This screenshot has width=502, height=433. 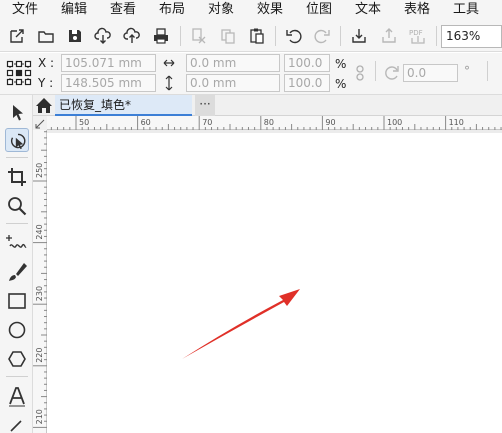 What do you see at coordinates (44, 105) in the screenshot?
I see `home-icon` at bounding box center [44, 105].